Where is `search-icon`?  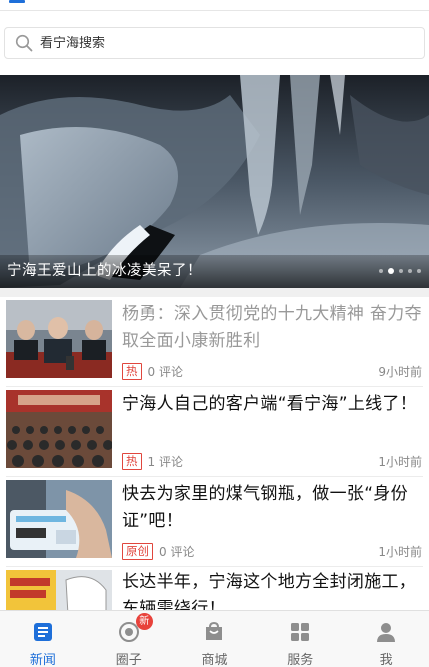 search-icon is located at coordinates (24, 43).